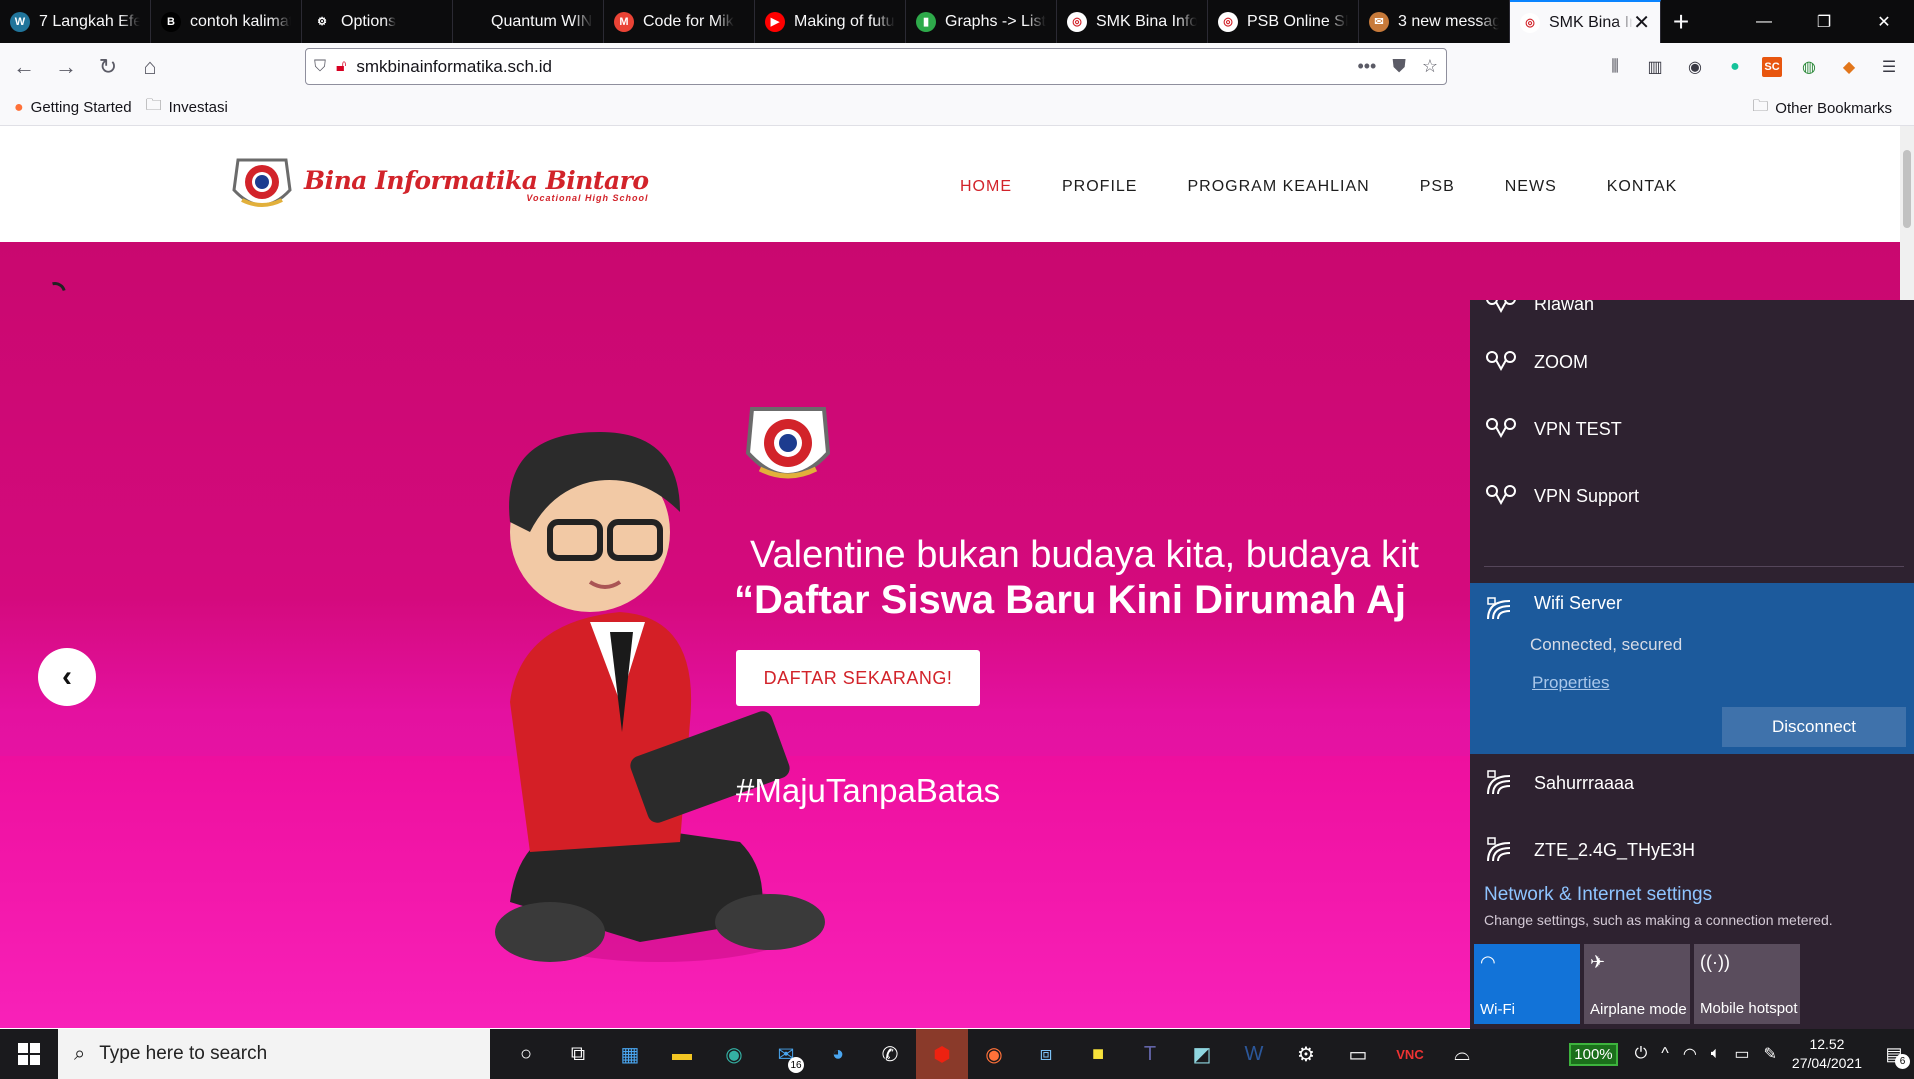 This screenshot has width=1914, height=1079. What do you see at coordinates (528, 21) in the screenshot?
I see `browser-tab: Quantum WINBOX` at bounding box center [528, 21].